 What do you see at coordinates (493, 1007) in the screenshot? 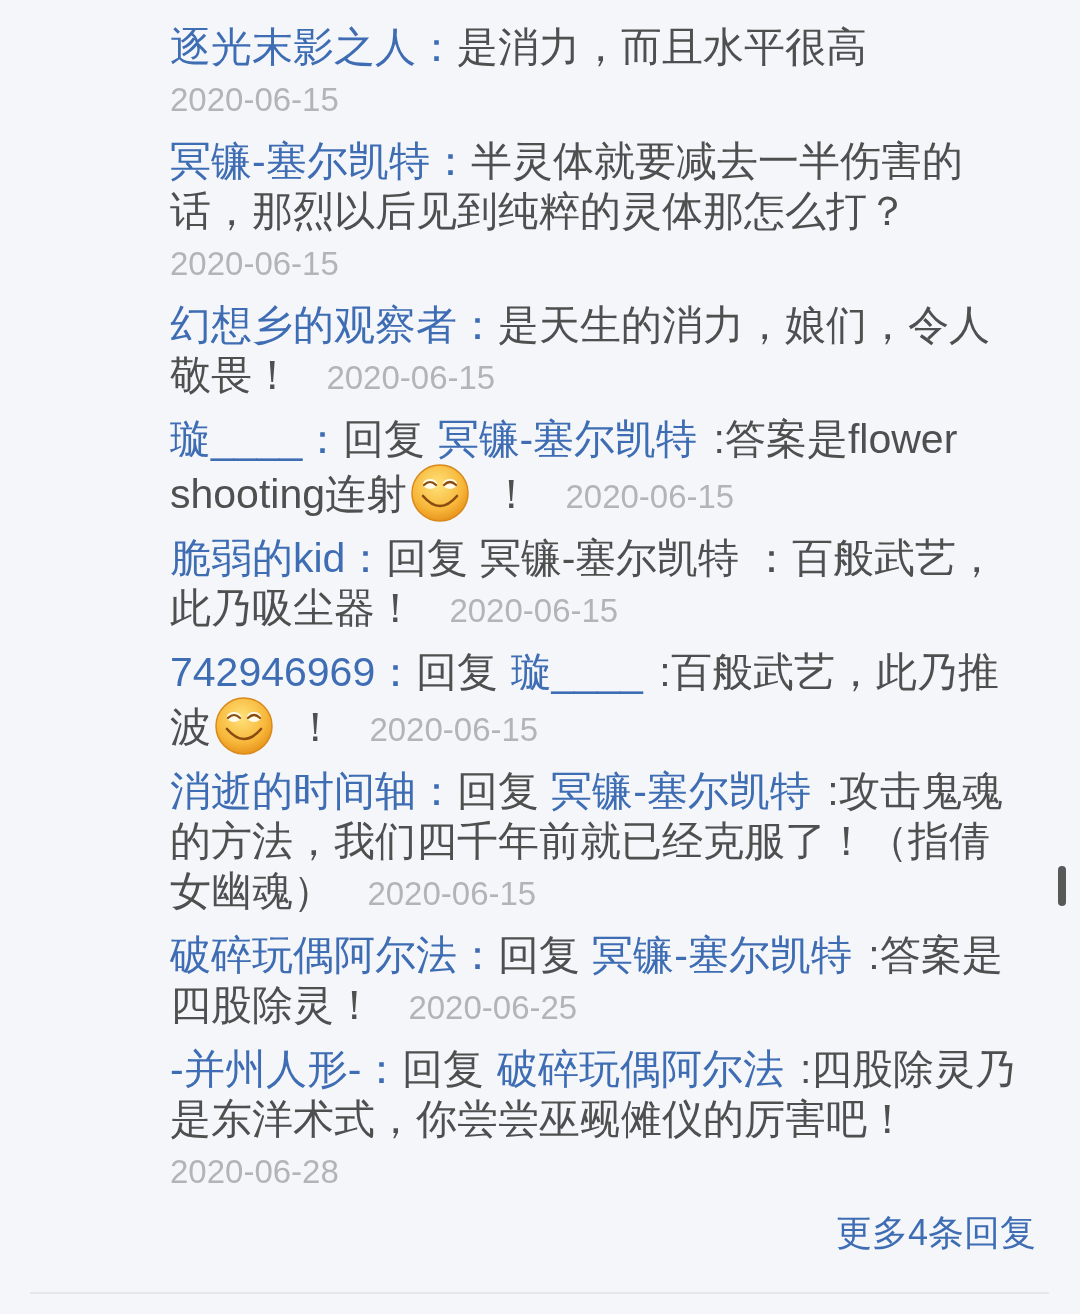
I see `comment-date: 2020-06-25` at bounding box center [493, 1007].